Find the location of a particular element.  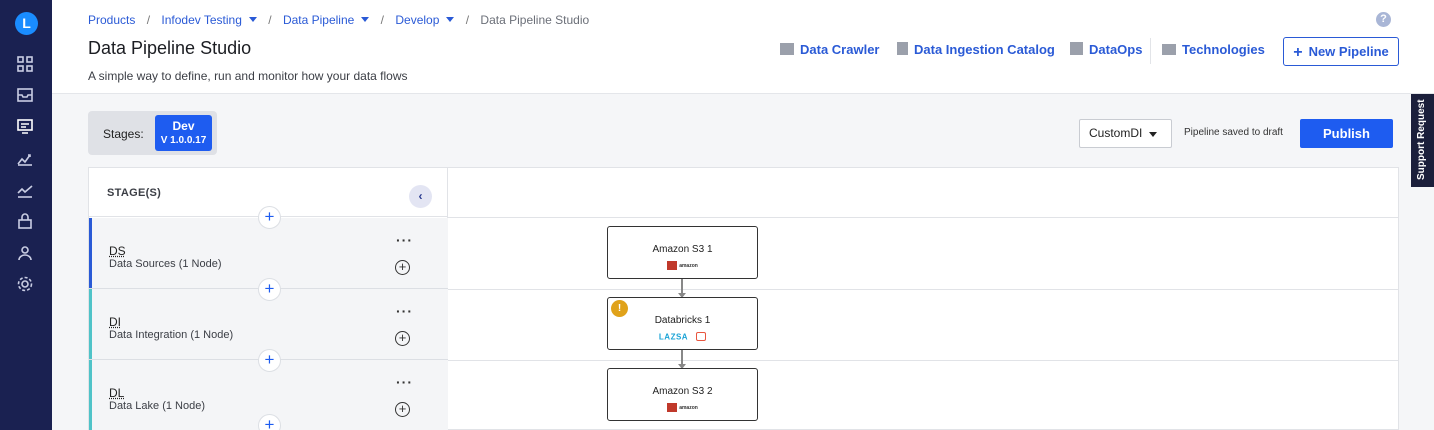

stage-code: DI is located at coordinates (115, 322).